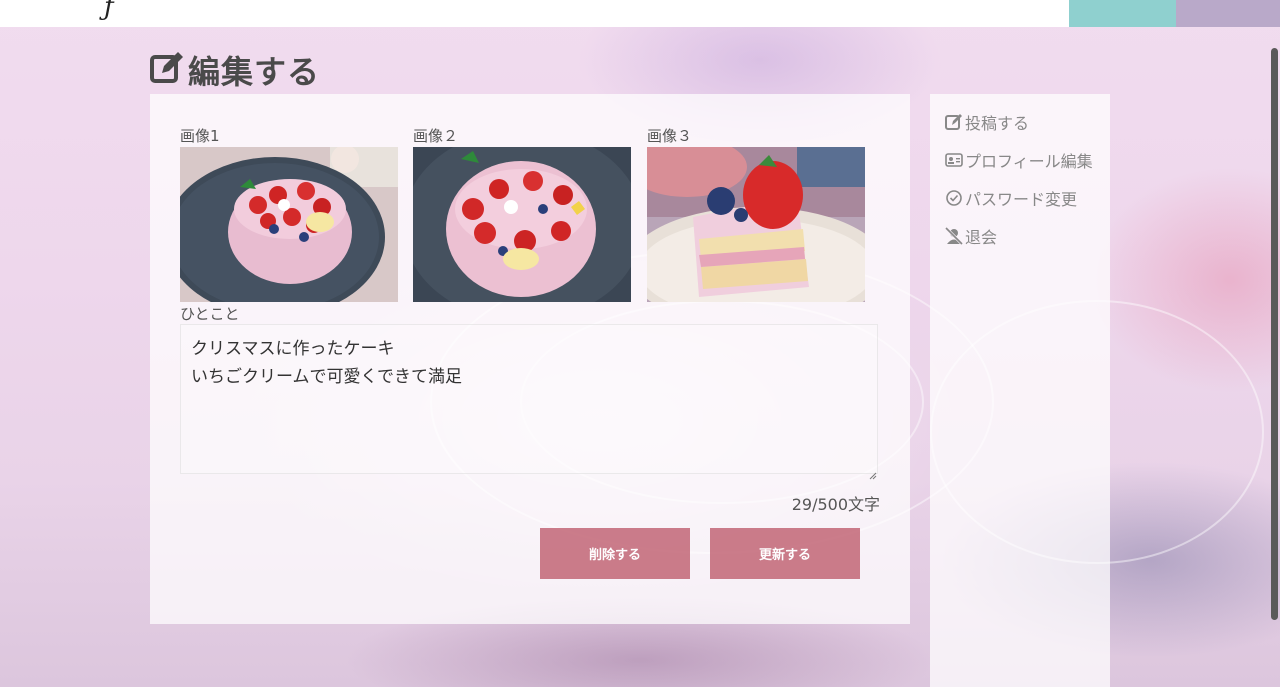  I want to click on sidebar-item-label: 退会, so click(981, 237).